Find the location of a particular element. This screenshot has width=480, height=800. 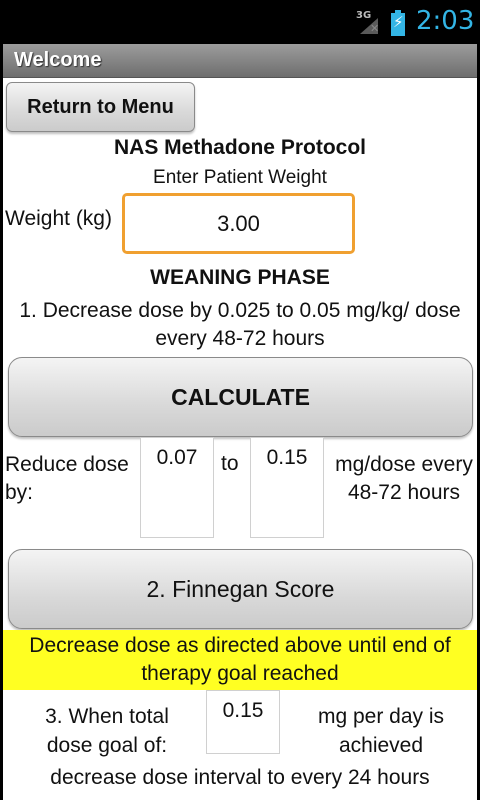

calculate-button: CALCULATE is located at coordinates (240, 397).